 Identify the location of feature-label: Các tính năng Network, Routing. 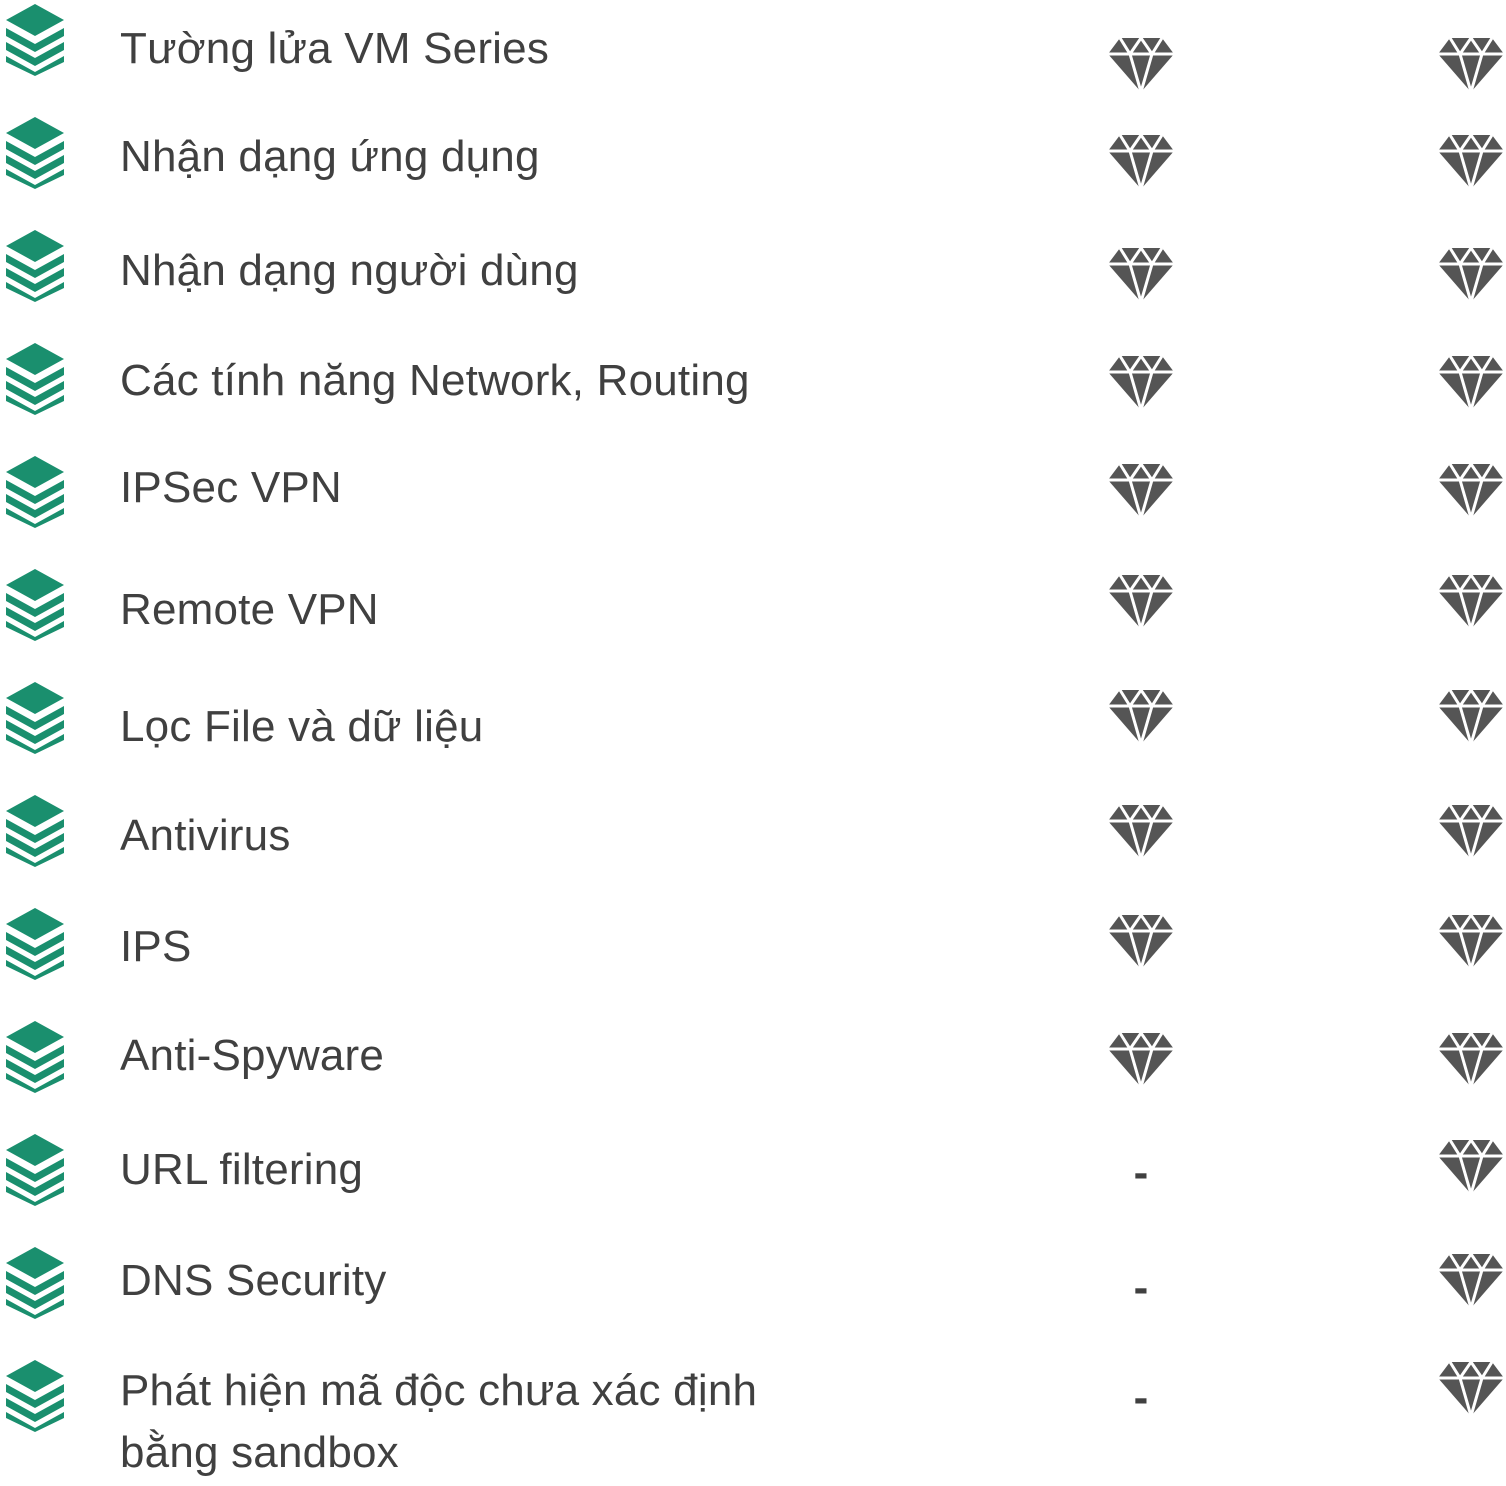
(435, 380).